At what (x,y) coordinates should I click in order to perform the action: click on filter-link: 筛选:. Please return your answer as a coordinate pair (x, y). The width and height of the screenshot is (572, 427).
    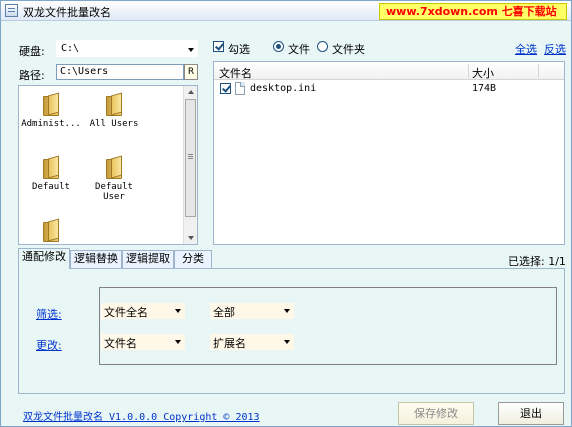
    Looking at the image, I should click on (49, 314).